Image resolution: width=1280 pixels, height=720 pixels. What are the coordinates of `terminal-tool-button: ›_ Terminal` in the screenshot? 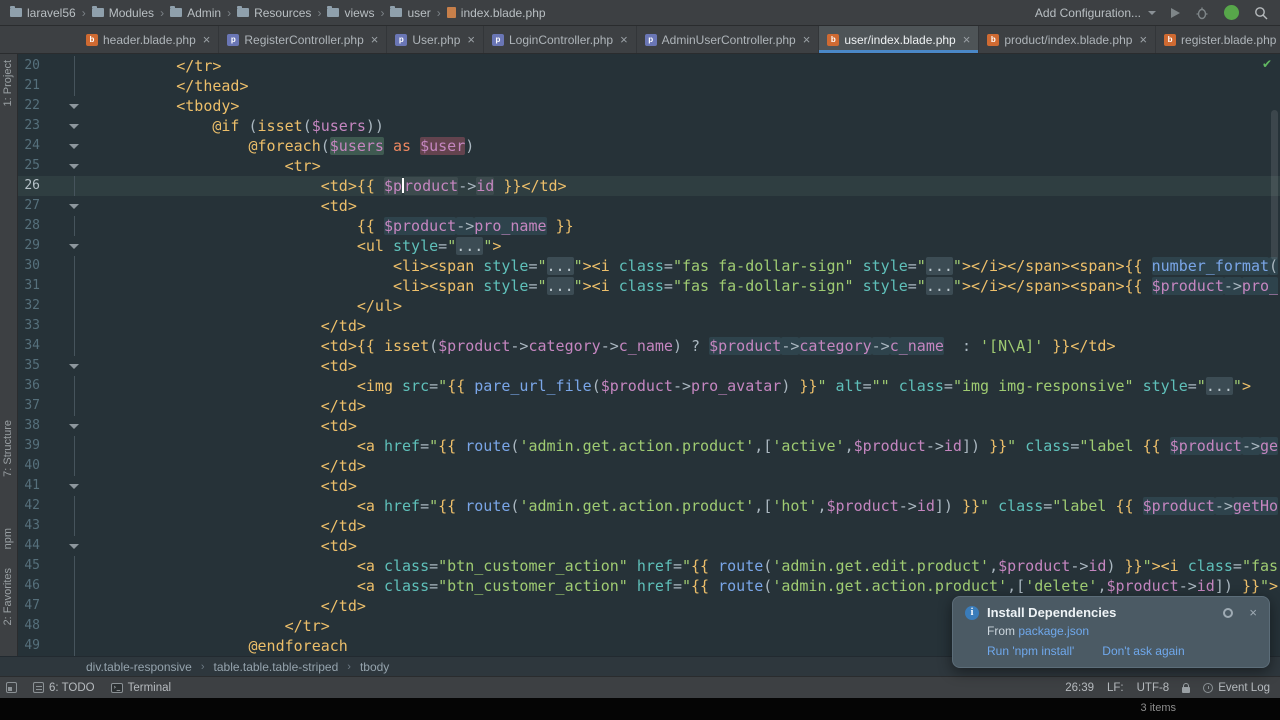 It's located at (141, 687).